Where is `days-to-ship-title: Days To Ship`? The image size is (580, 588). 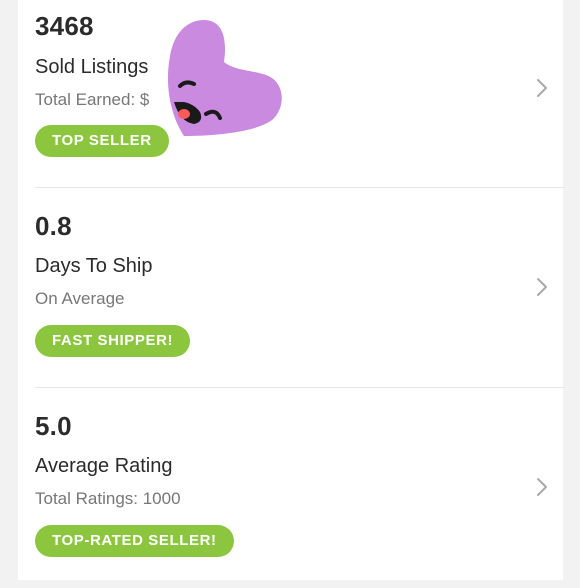 days-to-ship-title: Days To Ship is located at coordinates (94, 266).